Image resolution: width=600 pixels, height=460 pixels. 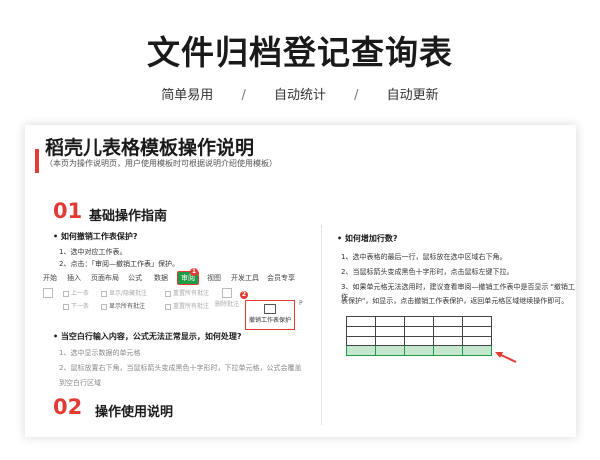 I want to click on toggle-comment-button: 显示/隐藏批注, so click(x=124, y=292).